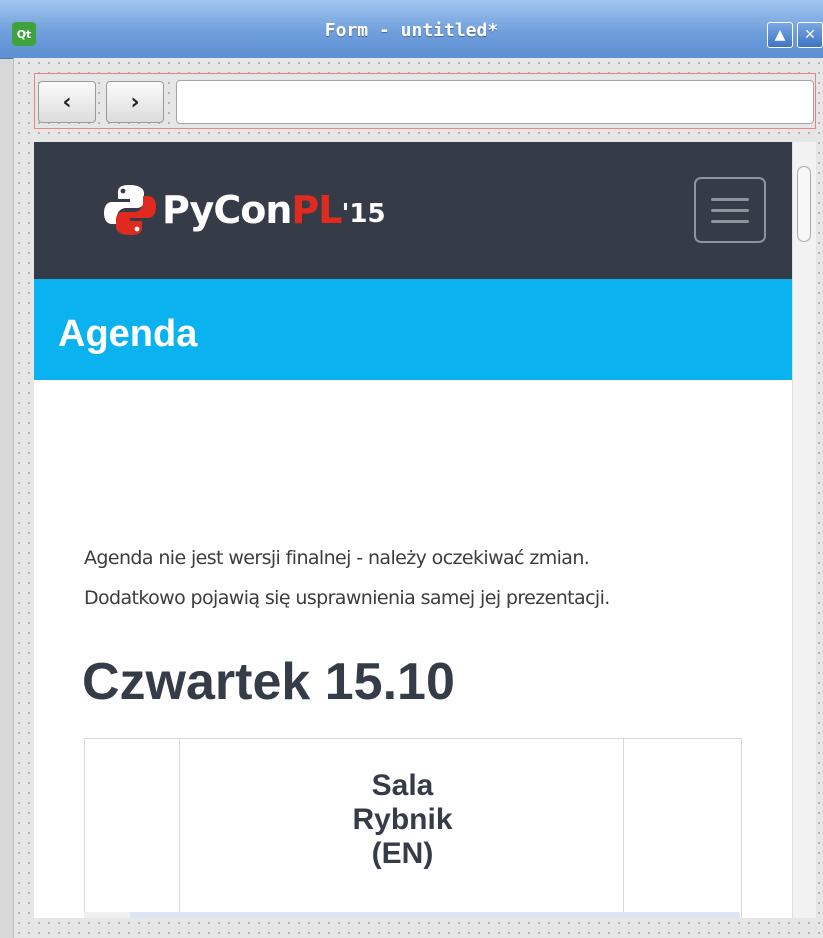 This screenshot has width=823, height=938. I want to click on logo-text-year: '15, so click(363, 214).